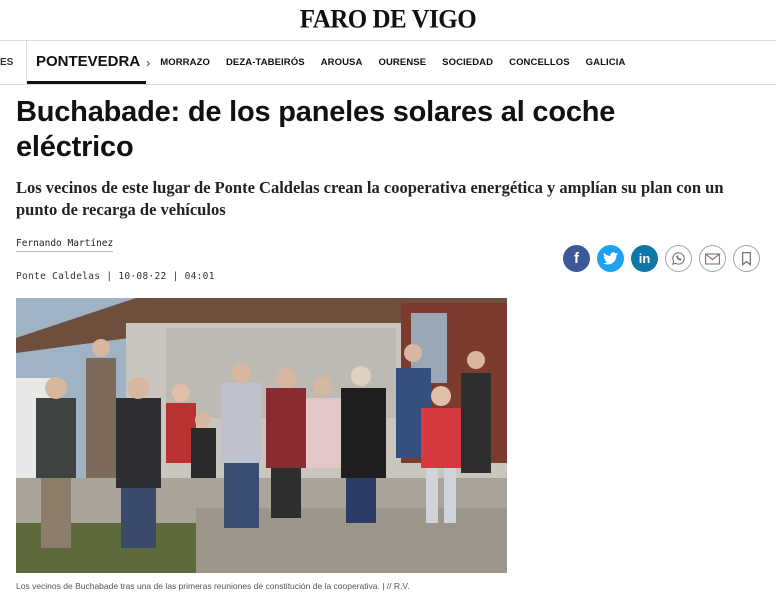 This screenshot has width=776, height=601. Describe the element at coordinates (661, 258) in the screenshot. I see `share-bar: f in` at that location.